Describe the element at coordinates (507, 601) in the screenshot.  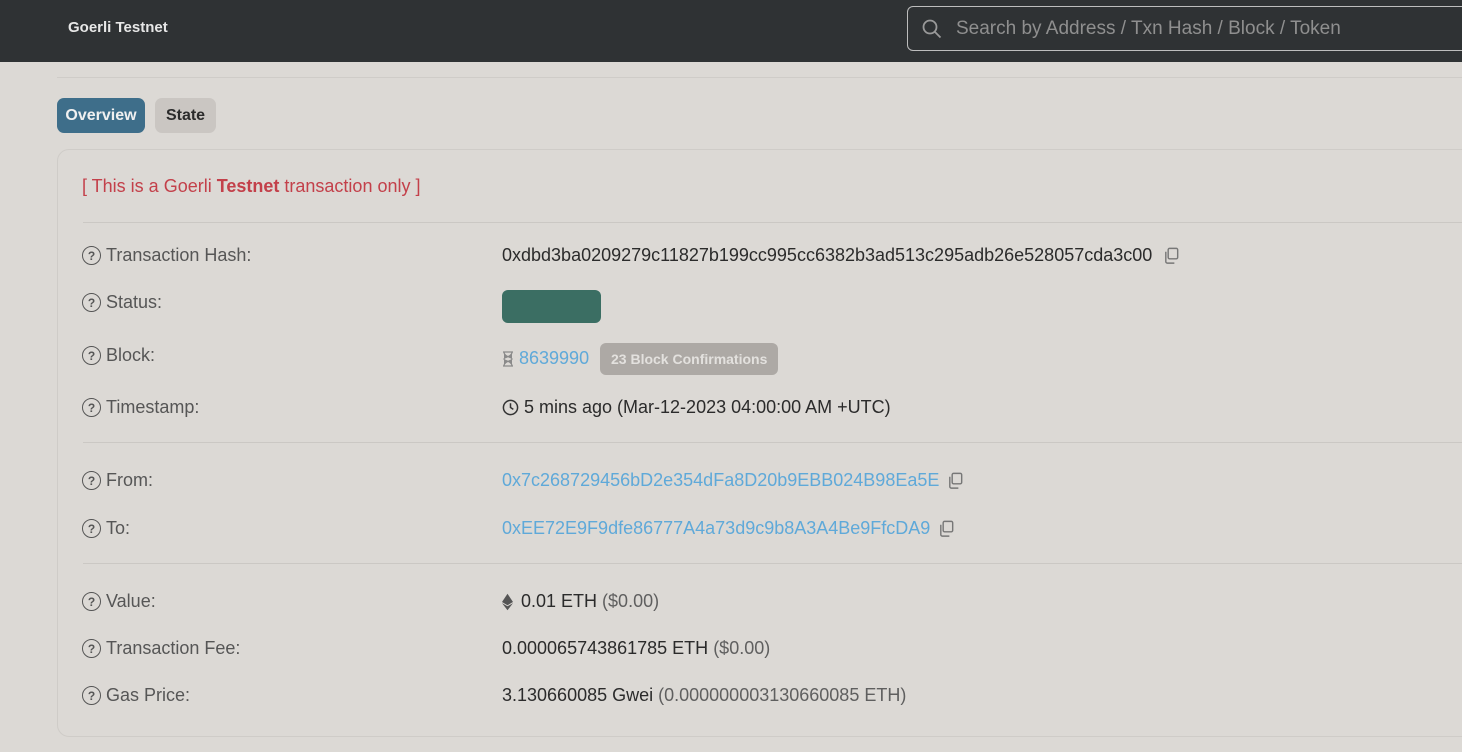
I see `ethereum-icon` at that location.